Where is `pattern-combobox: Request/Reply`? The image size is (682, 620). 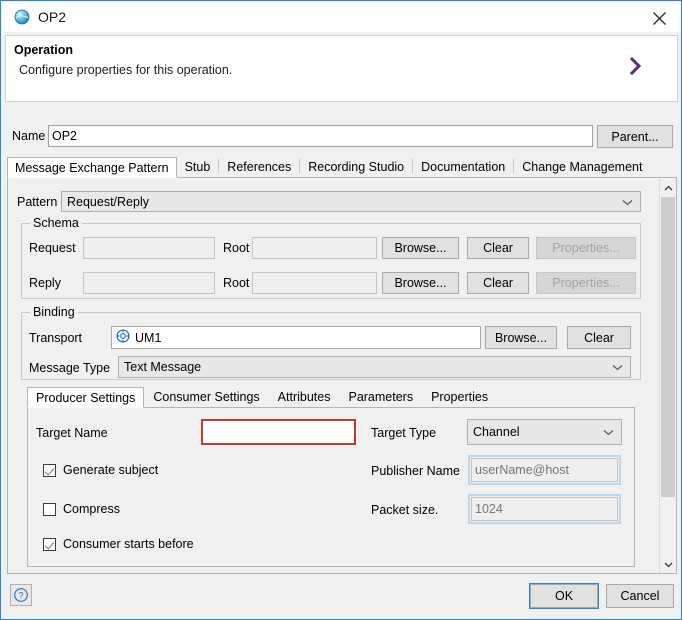 pattern-combobox: Request/Reply is located at coordinates (351, 201).